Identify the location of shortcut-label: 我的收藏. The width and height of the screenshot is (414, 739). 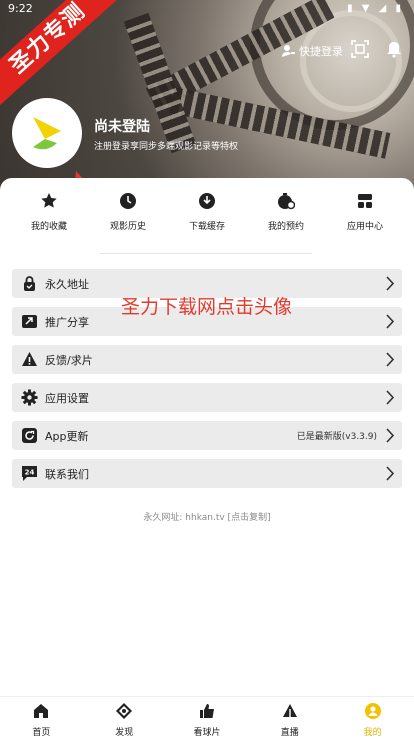
(48, 227).